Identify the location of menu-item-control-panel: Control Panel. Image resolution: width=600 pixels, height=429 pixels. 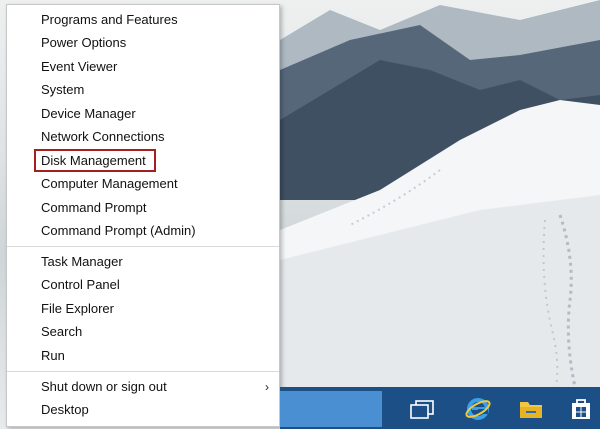
(143, 285).